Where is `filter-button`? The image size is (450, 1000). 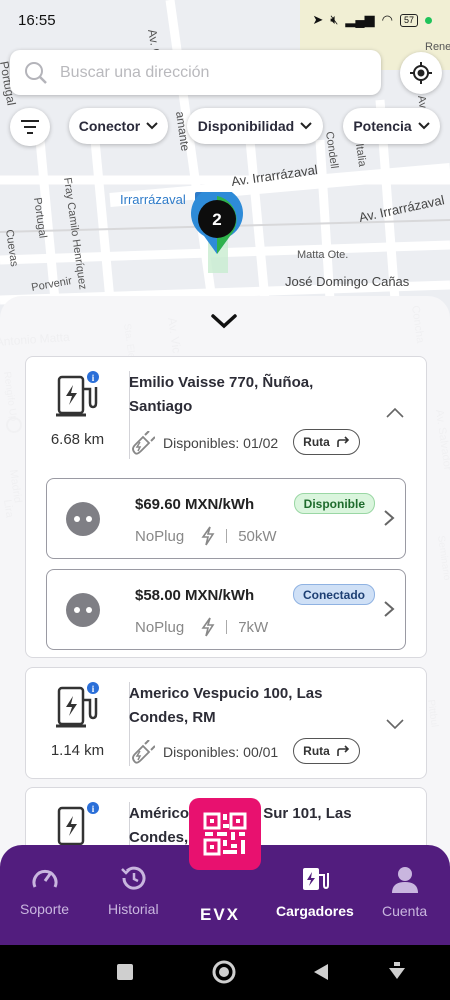
filter-button is located at coordinates (30, 127).